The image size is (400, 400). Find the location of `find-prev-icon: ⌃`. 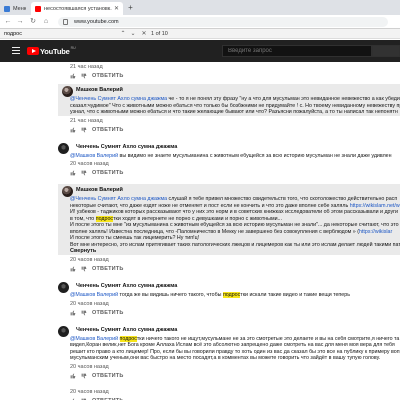

find-prev-icon: ⌃ is located at coordinates (123, 34).